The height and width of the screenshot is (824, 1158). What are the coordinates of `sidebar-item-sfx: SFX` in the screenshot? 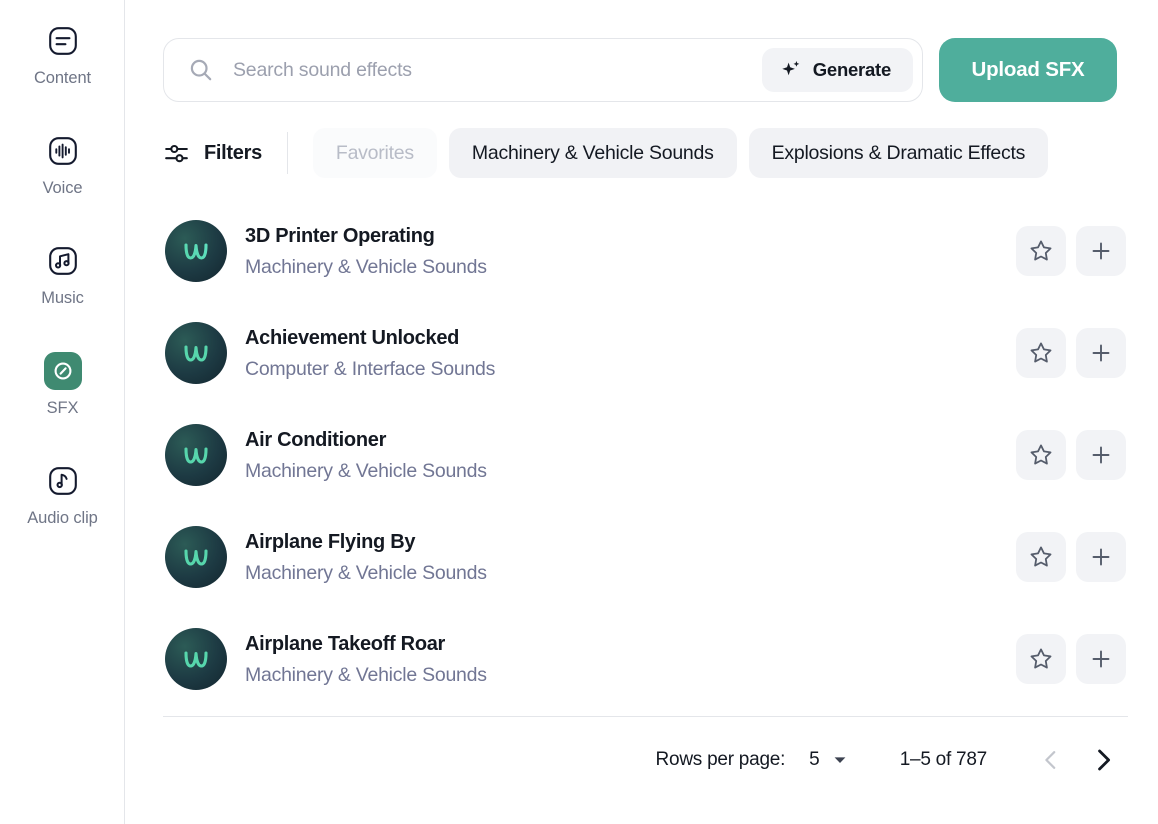 It's located at (62, 407).